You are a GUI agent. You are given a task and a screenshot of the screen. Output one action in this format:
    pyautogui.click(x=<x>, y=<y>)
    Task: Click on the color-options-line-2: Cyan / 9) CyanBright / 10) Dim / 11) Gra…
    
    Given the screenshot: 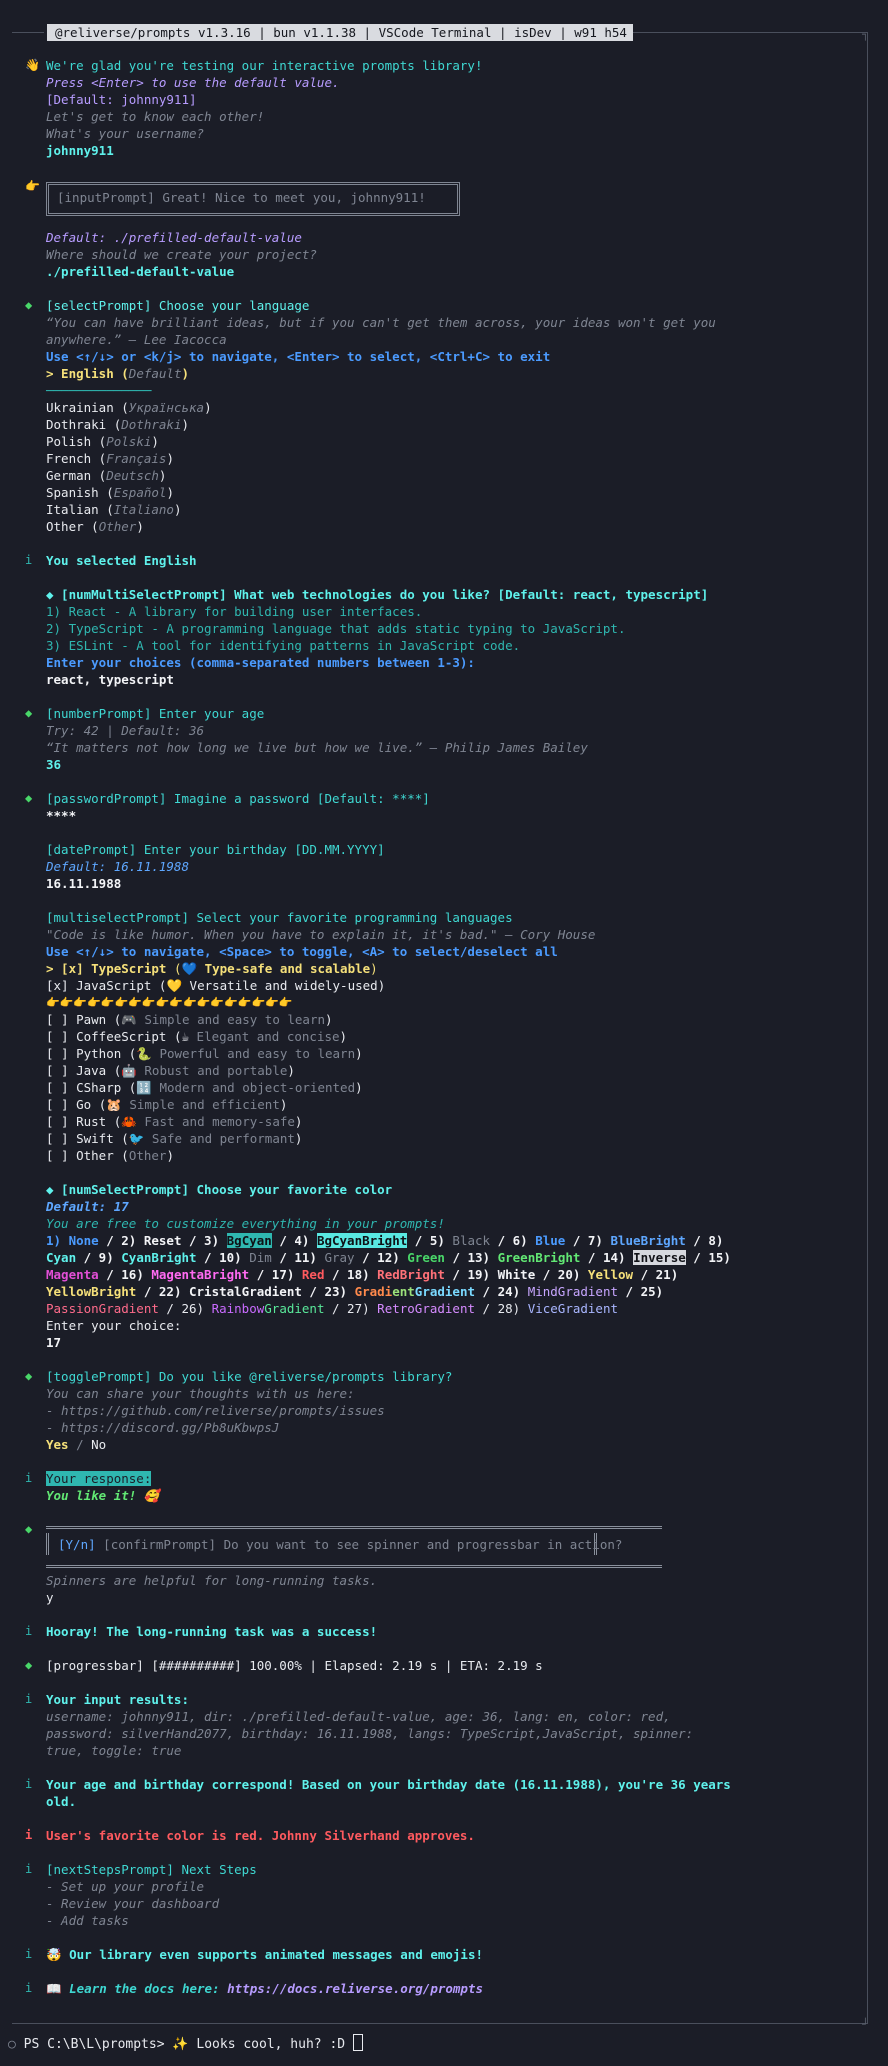 What is the action you would take?
    pyautogui.click(x=388, y=1257)
    